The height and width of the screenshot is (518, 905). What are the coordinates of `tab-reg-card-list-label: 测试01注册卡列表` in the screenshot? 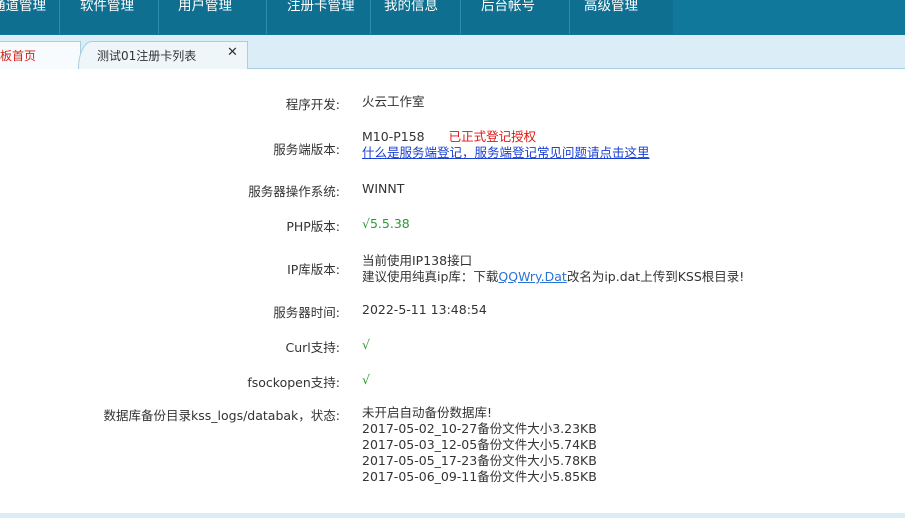 It's located at (147, 56).